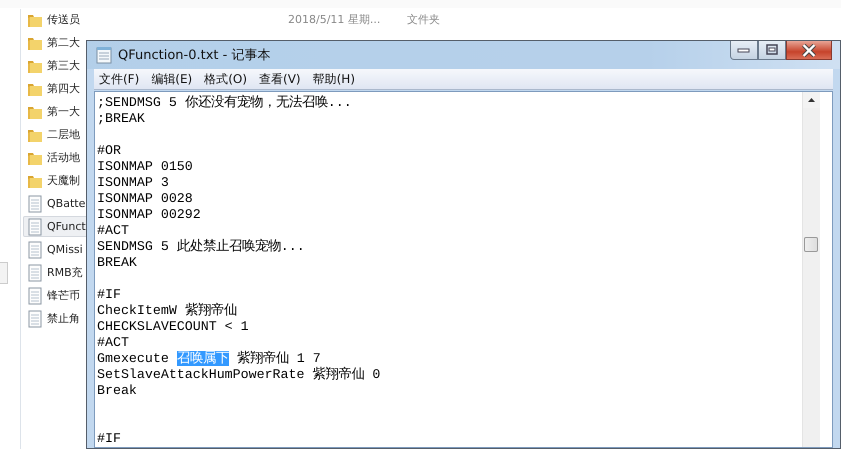 This screenshot has height=449, width=841. I want to click on file-row: 第三大, so click(53, 65).